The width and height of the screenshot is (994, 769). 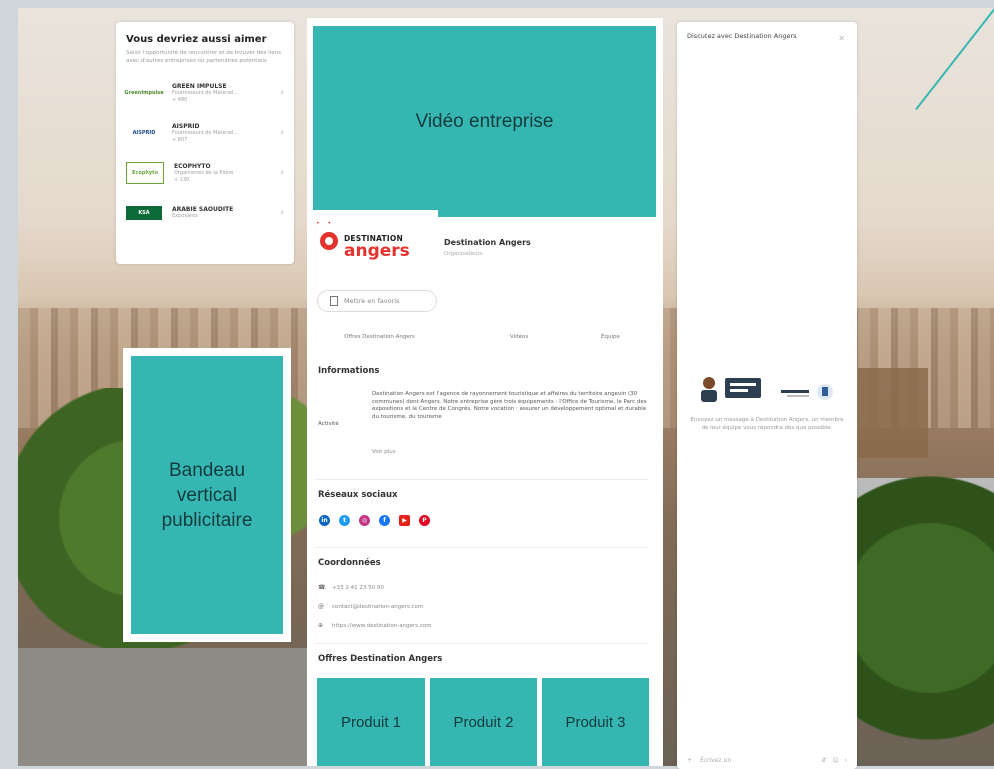 What do you see at coordinates (835, 760) in the screenshot?
I see `emoji-icon: ☺` at bounding box center [835, 760].